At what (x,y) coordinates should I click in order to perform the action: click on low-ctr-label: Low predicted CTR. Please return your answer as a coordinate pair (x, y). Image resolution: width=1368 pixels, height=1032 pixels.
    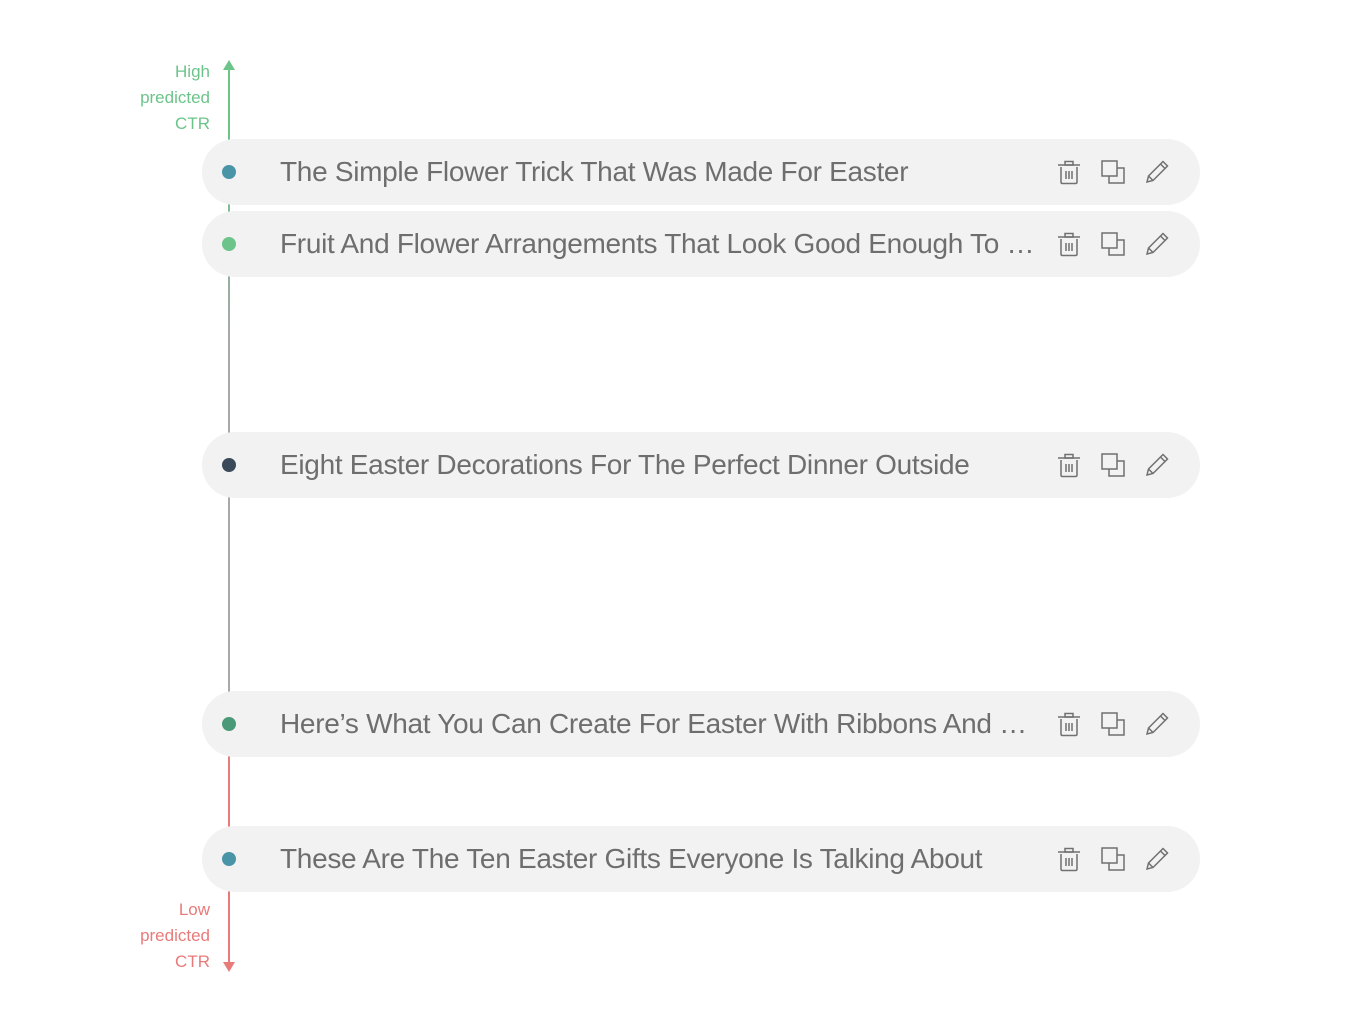
    Looking at the image, I should click on (175, 936).